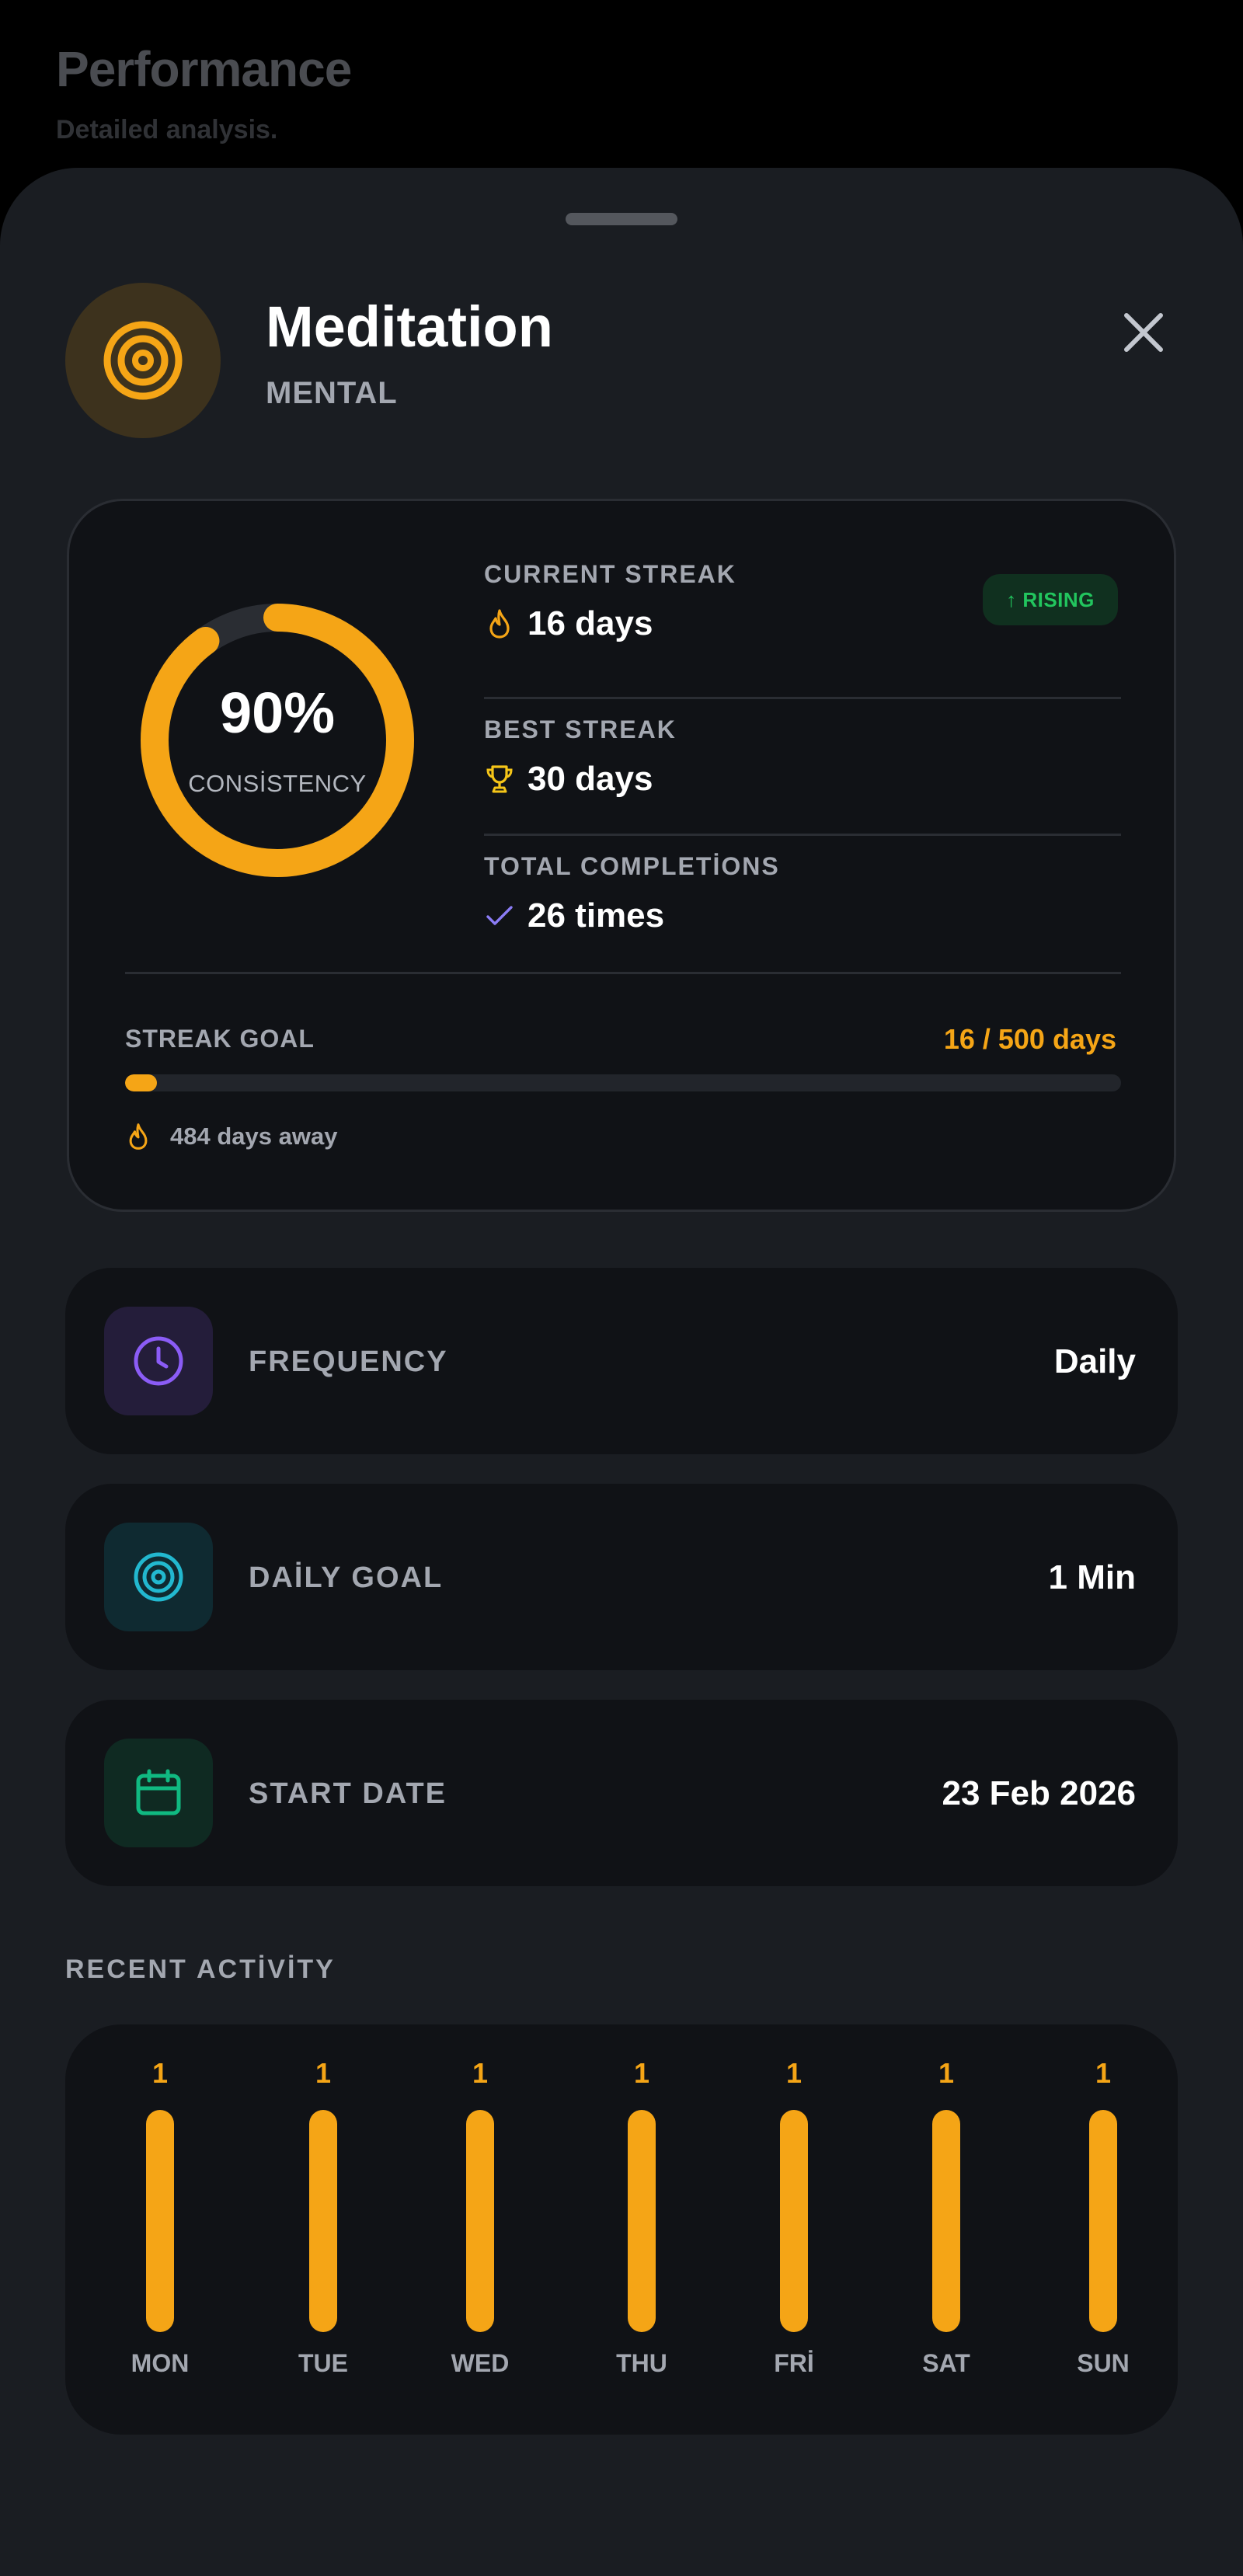 This screenshot has width=1243, height=2576. Describe the element at coordinates (160, 2363) in the screenshot. I see `activity-day-label: MON` at that location.